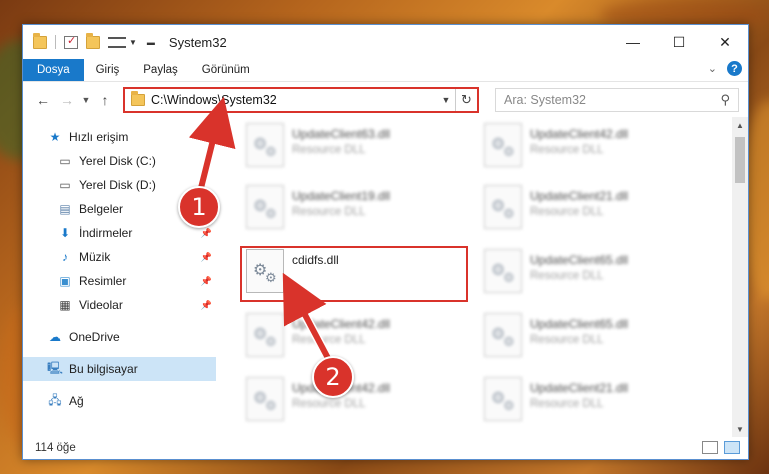 The width and height of the screenshot is (769, 474). I want to click on sidebar-item-label: Belgeler, so click(101, 209).